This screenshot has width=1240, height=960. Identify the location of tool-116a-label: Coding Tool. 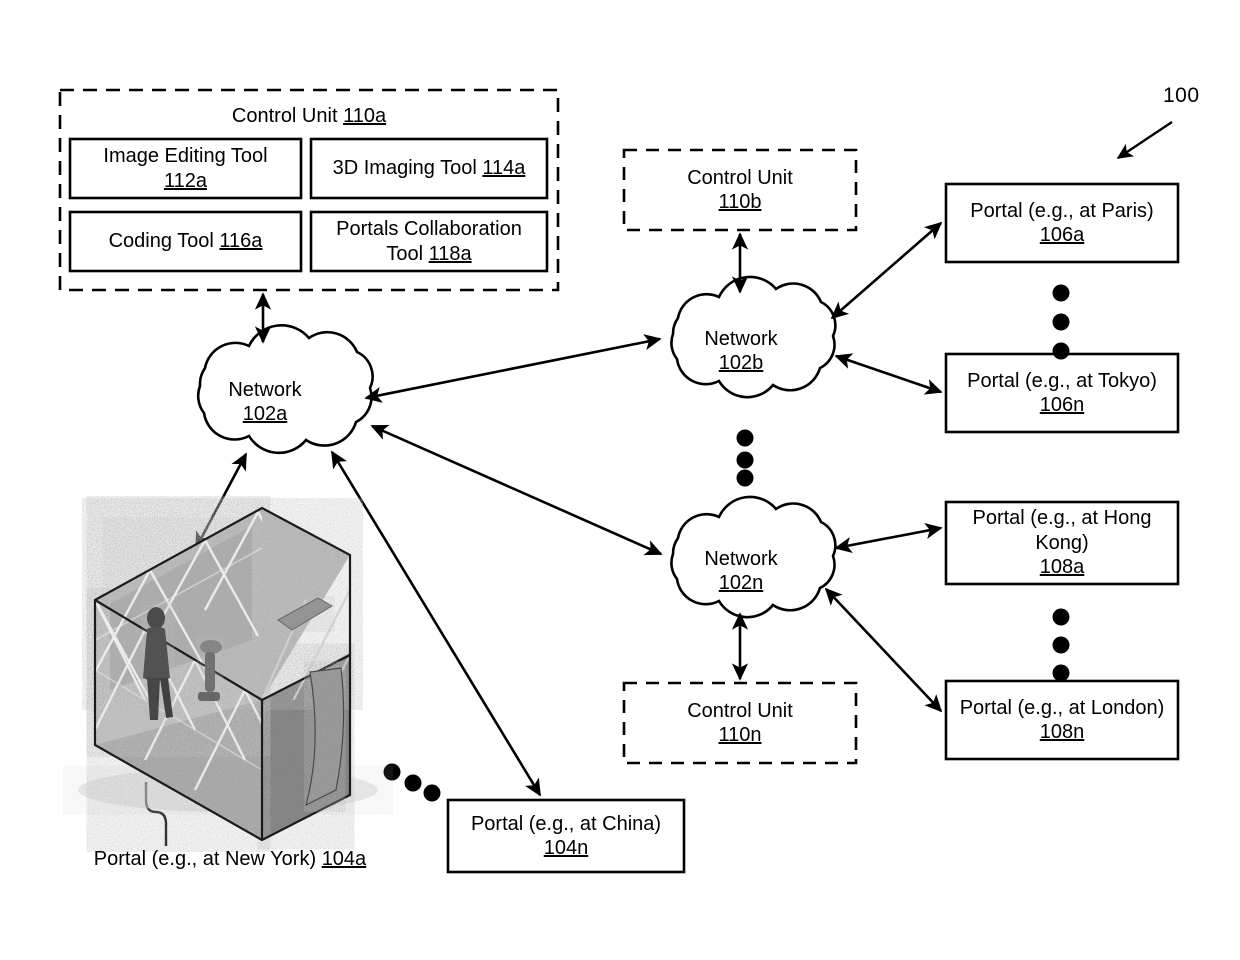
(161, 241).